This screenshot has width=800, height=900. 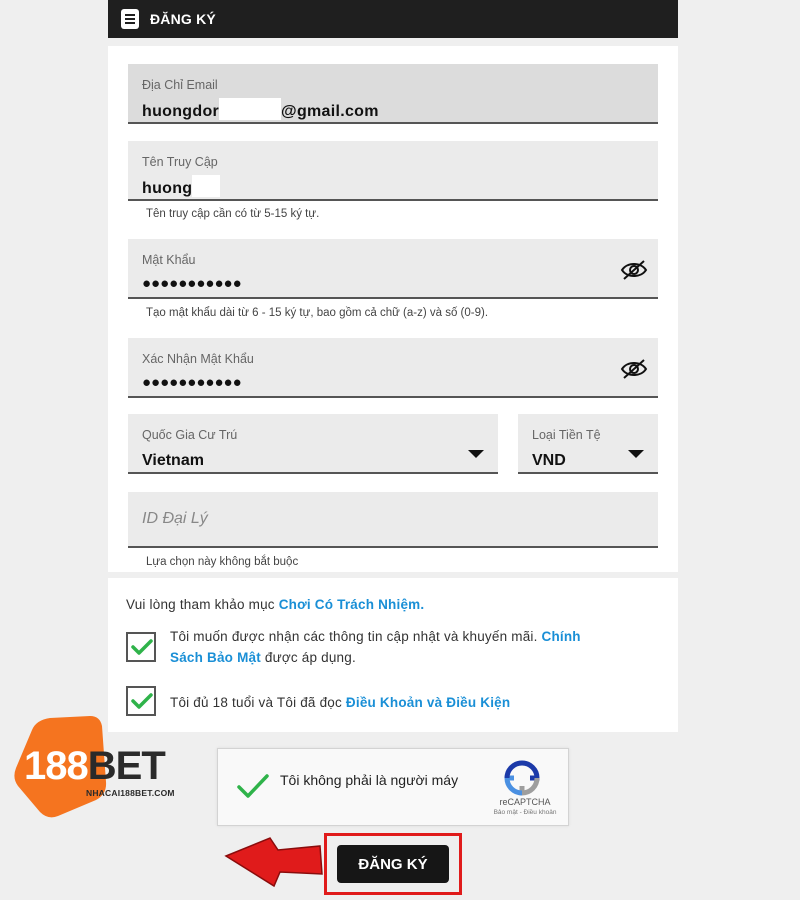 I want to click on register-submit-button: ĐĂNG KÝ, so click(x=393, y=864).